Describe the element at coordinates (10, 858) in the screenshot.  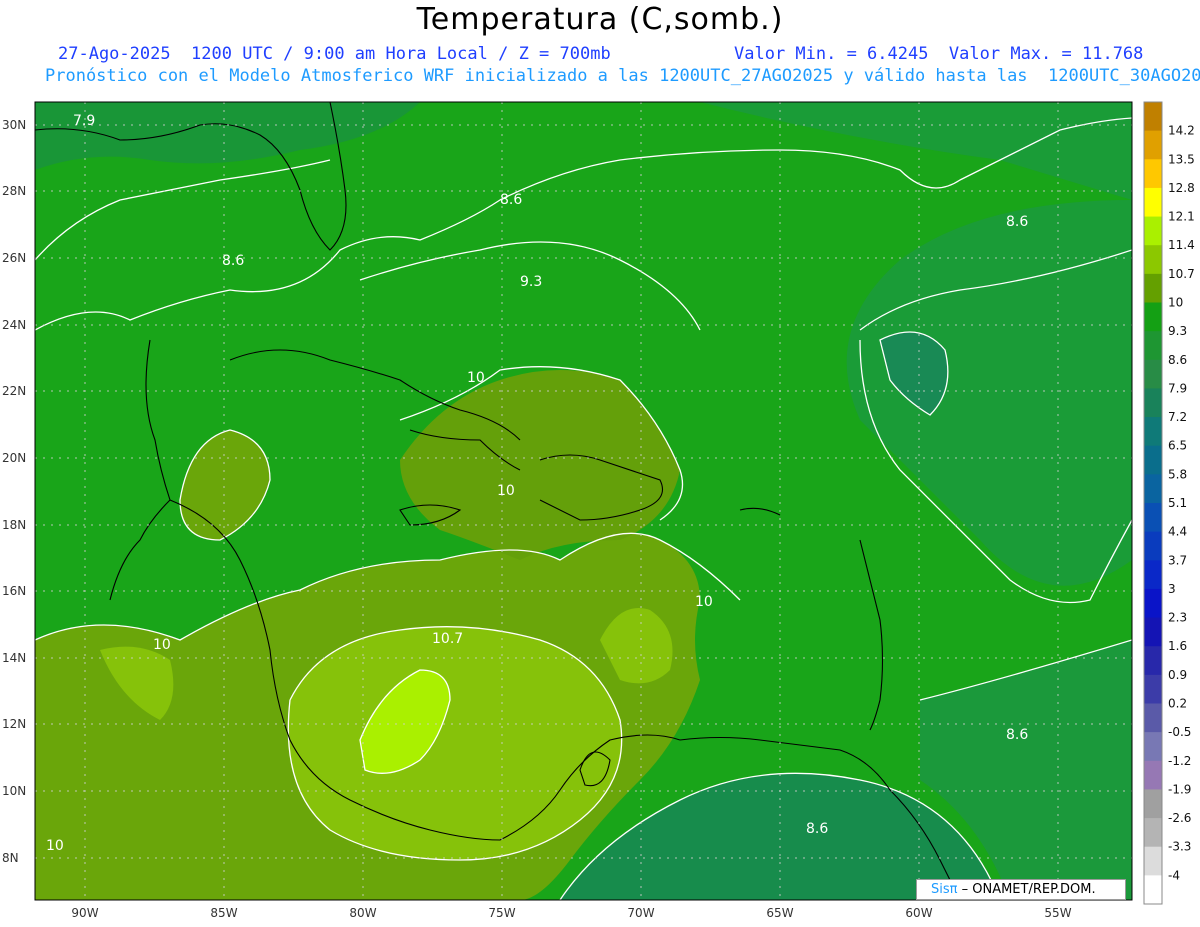
I see `lat-label: 8N` at that location.